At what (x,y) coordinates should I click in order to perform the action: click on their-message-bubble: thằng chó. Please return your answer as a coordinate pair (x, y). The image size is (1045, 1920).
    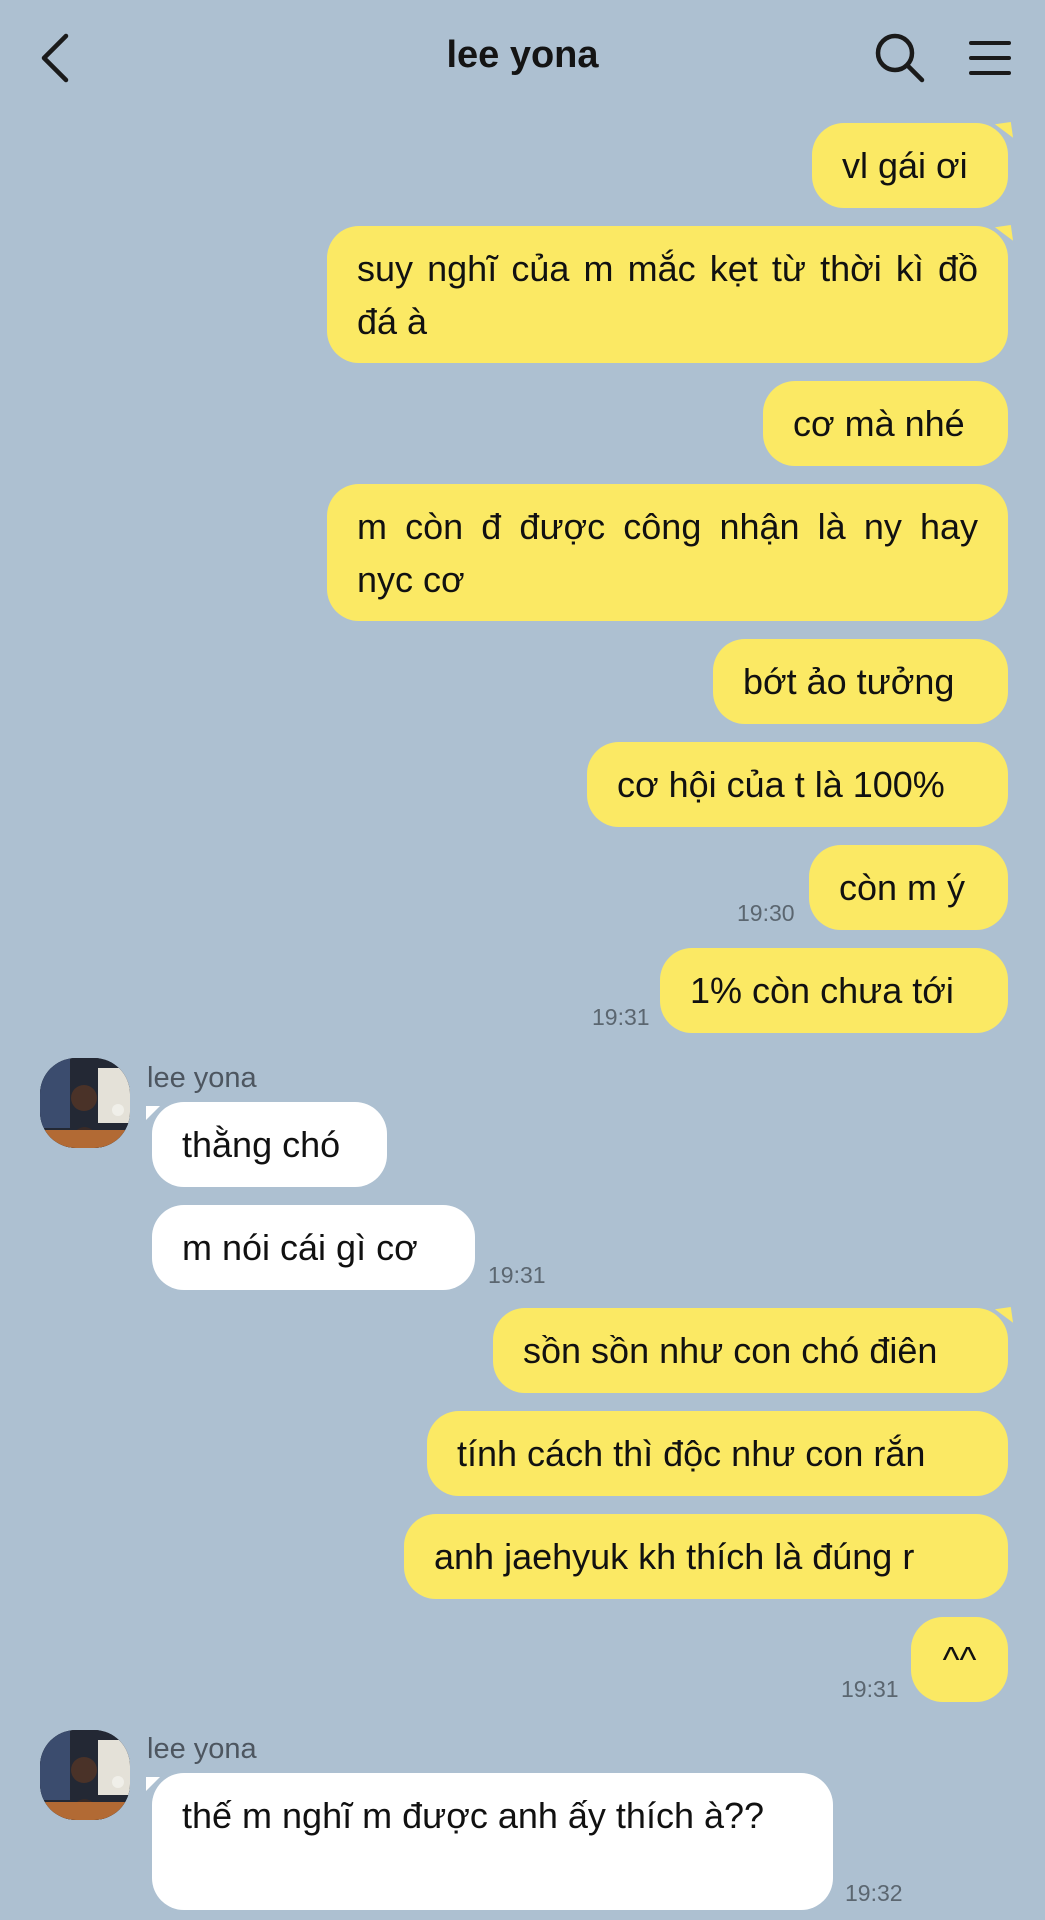
    Looking at the image, I should click on (266, 1144).